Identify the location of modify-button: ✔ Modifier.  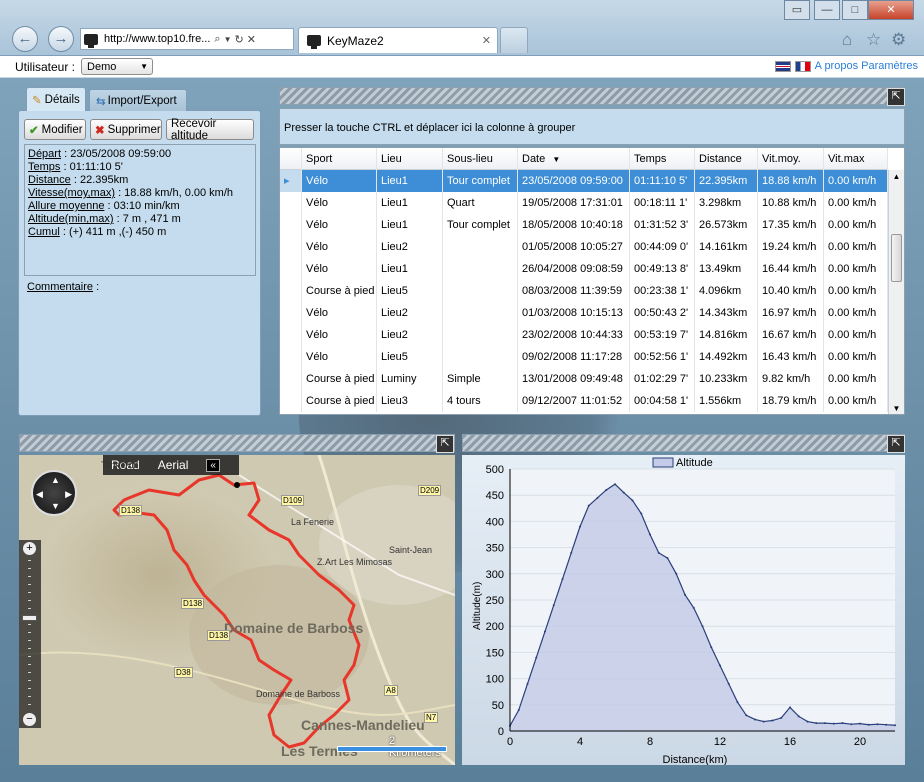
(55, 129).